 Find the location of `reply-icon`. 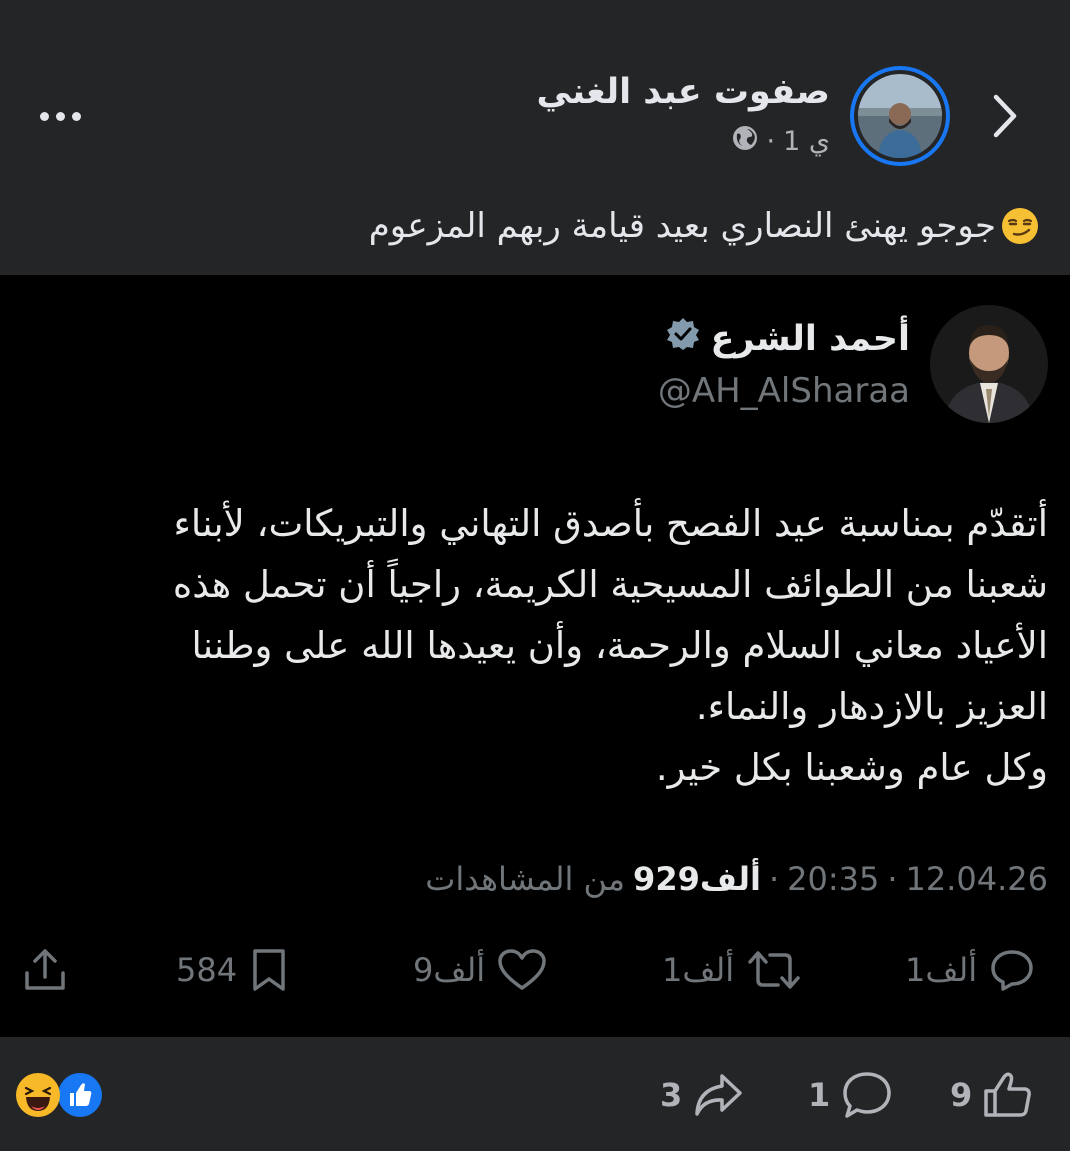

reply-icon is located at coordinates (1012, 970).